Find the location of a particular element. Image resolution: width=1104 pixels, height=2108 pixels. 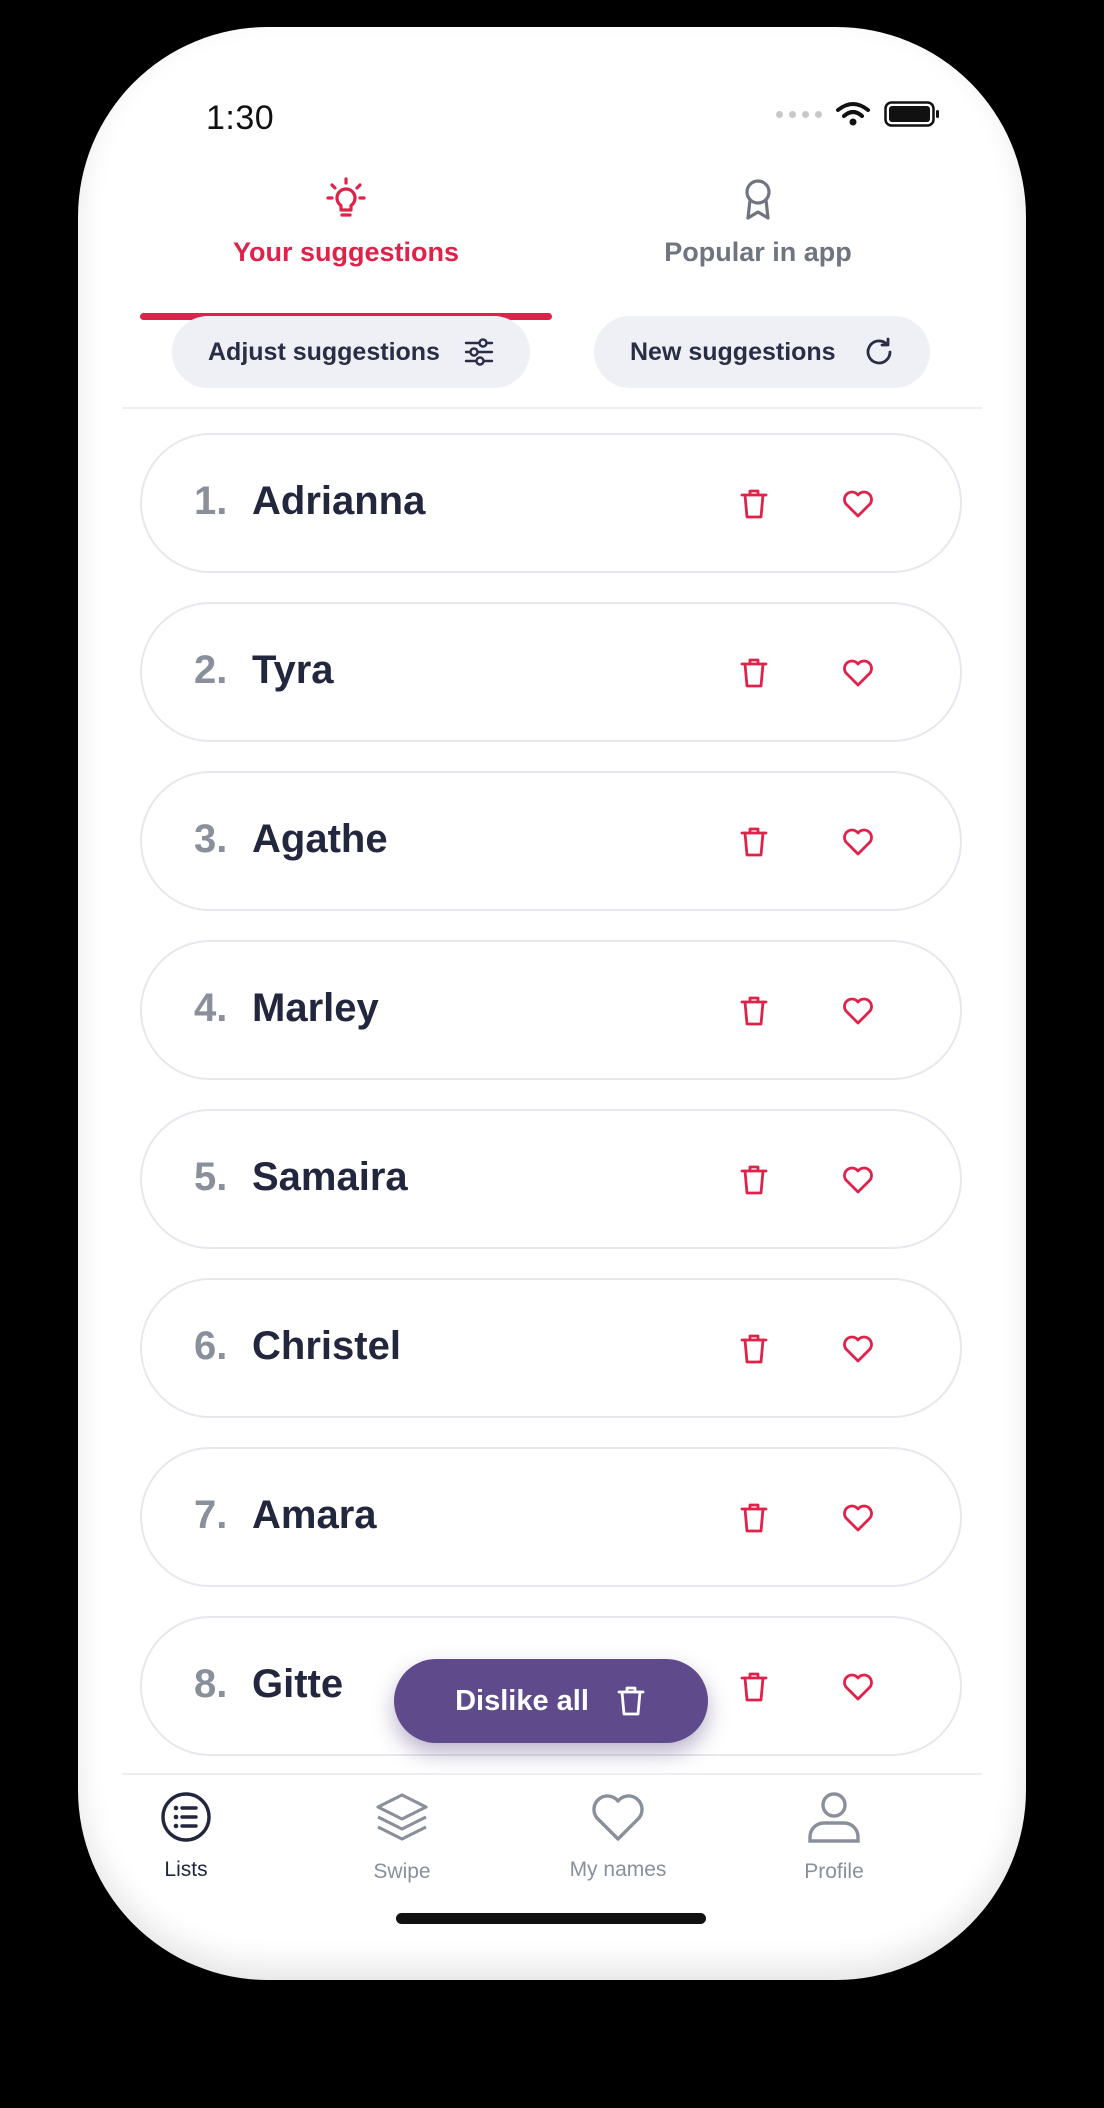

item-index: 5. is located at coordinates (211, 1177).